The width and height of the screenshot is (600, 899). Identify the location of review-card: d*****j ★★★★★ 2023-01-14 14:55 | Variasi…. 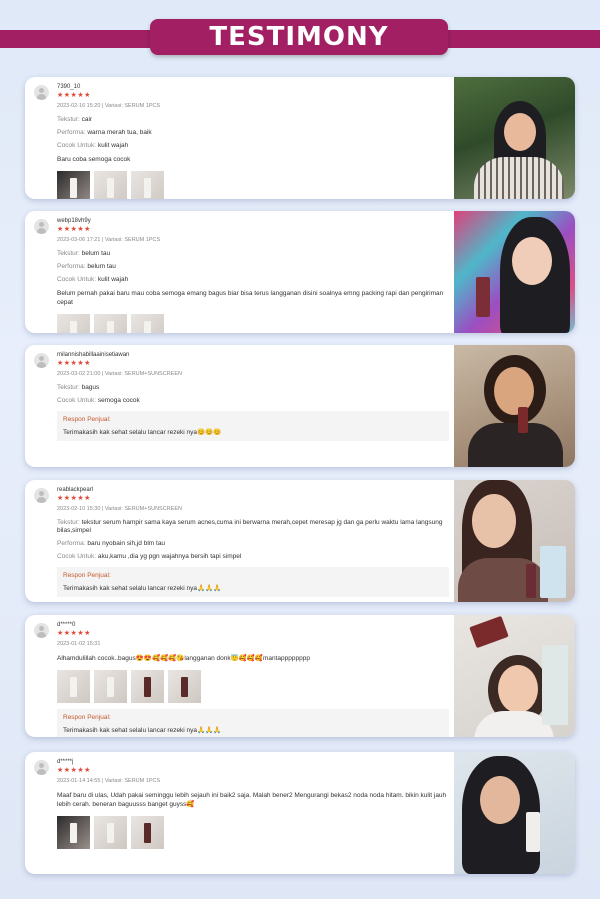
(300, 813).